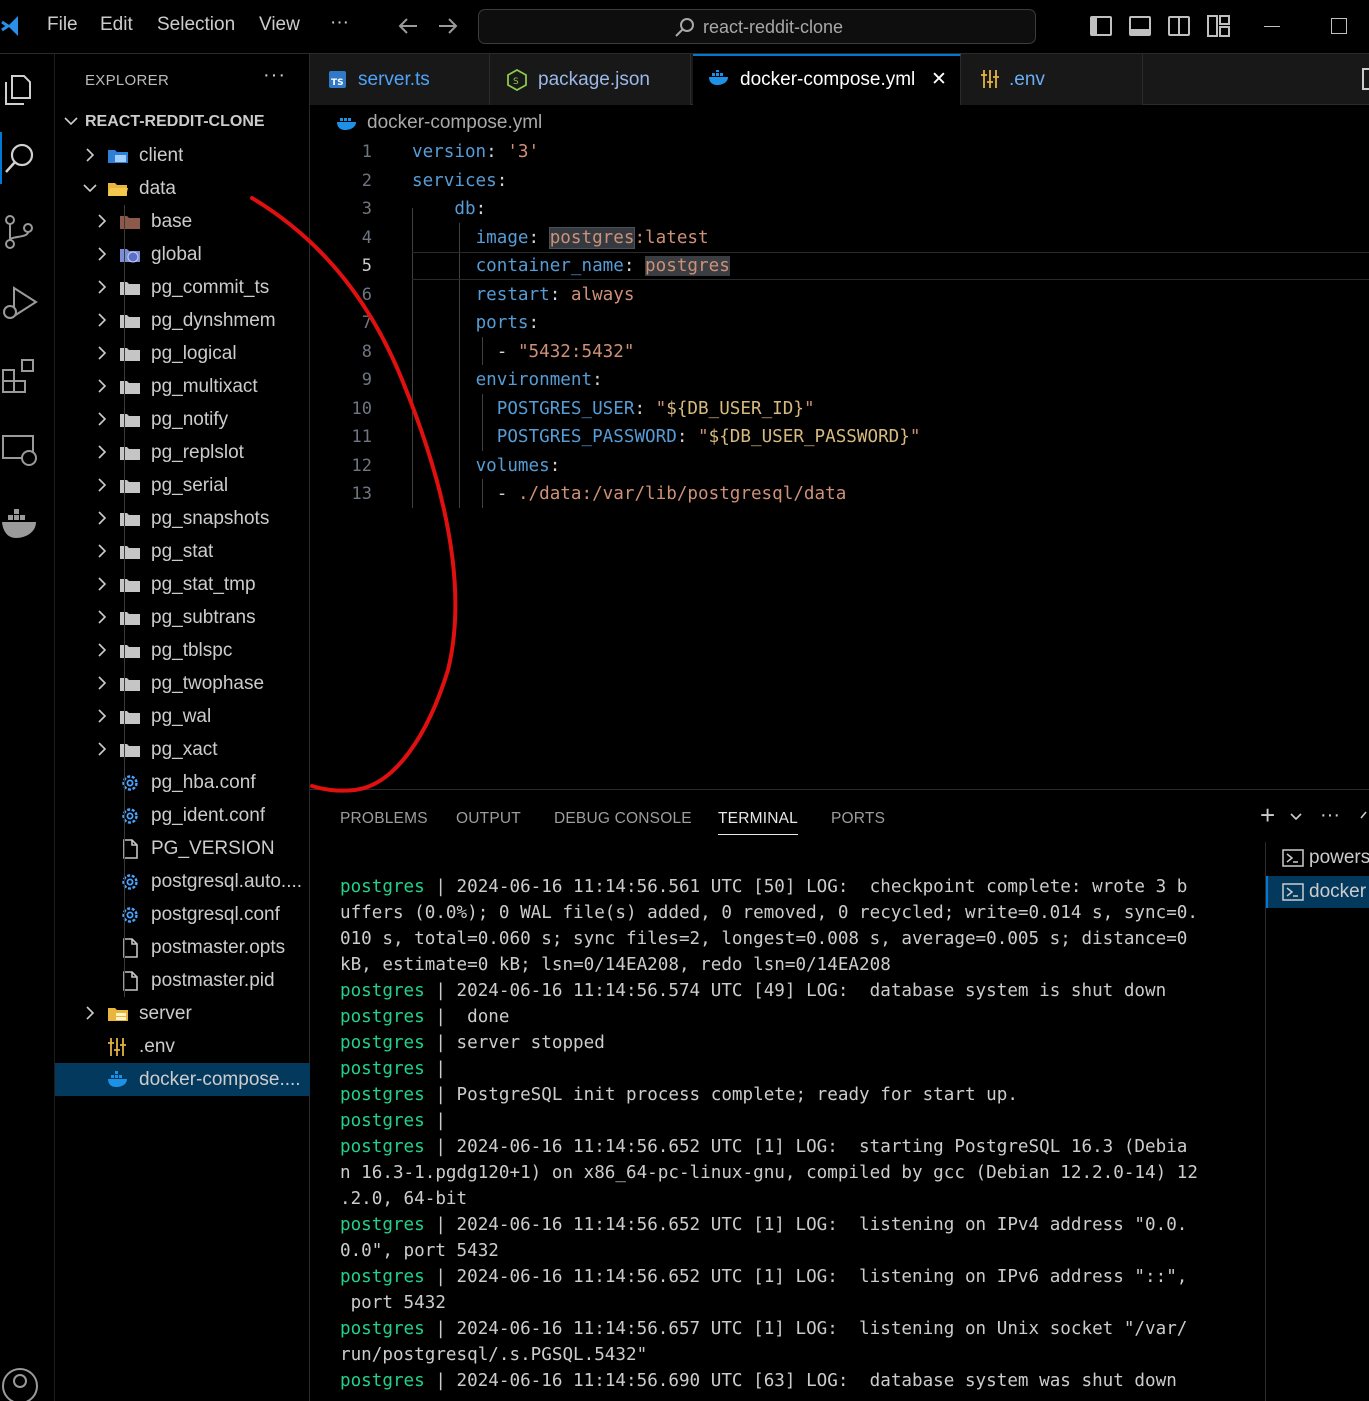  What do you see at coordinates (62, 25) in the screenshot?
I see `menu-file: File` at bounding box center [62, 25].